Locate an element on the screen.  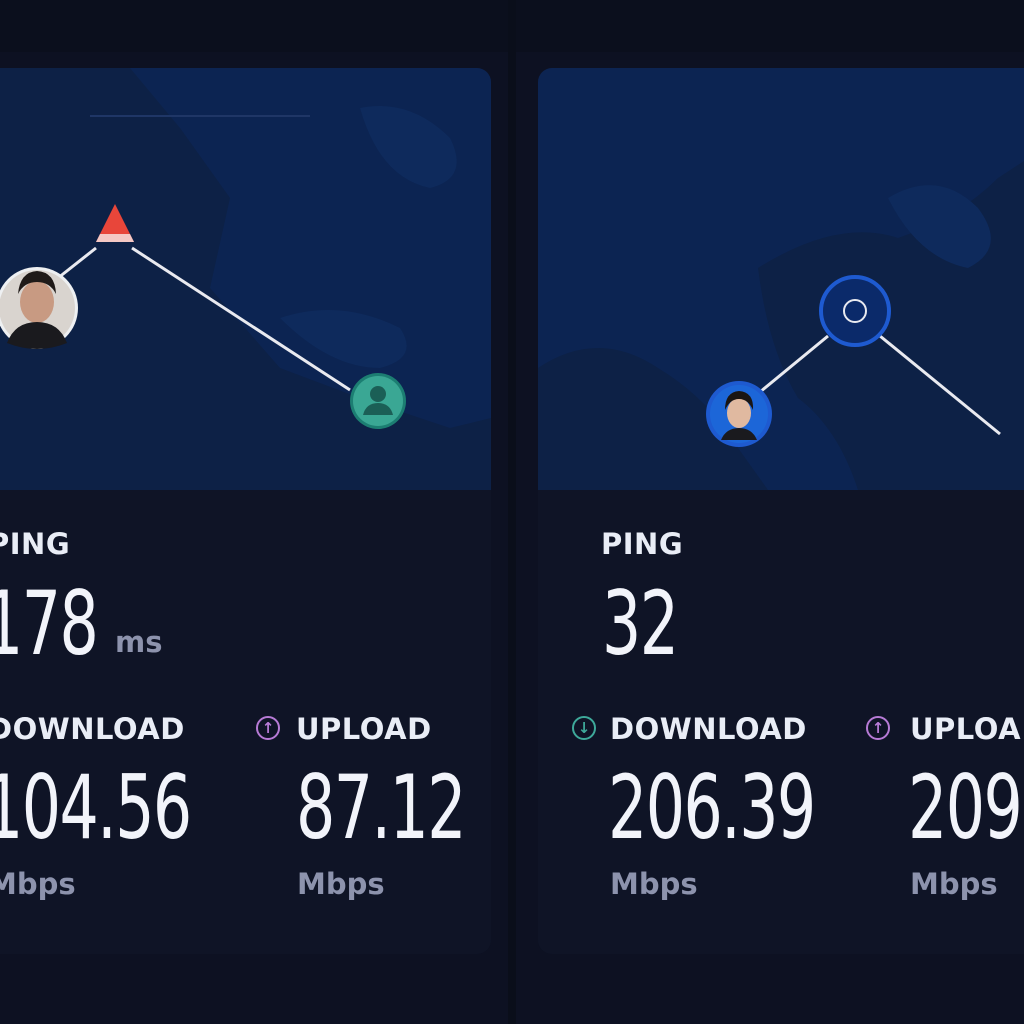
upload-label: UPLOAD is located at coordinates (364, 729).